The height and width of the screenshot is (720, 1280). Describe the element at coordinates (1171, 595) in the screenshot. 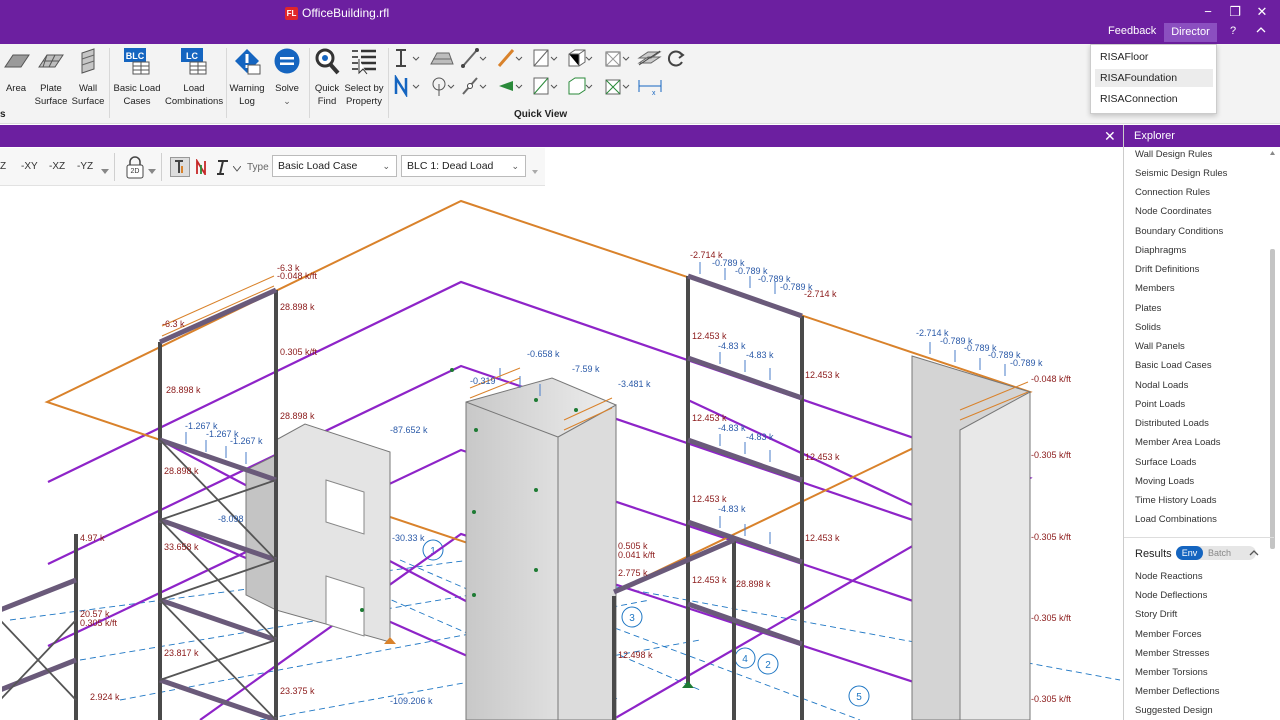

I see `results-item: Node Deflections` at that location.